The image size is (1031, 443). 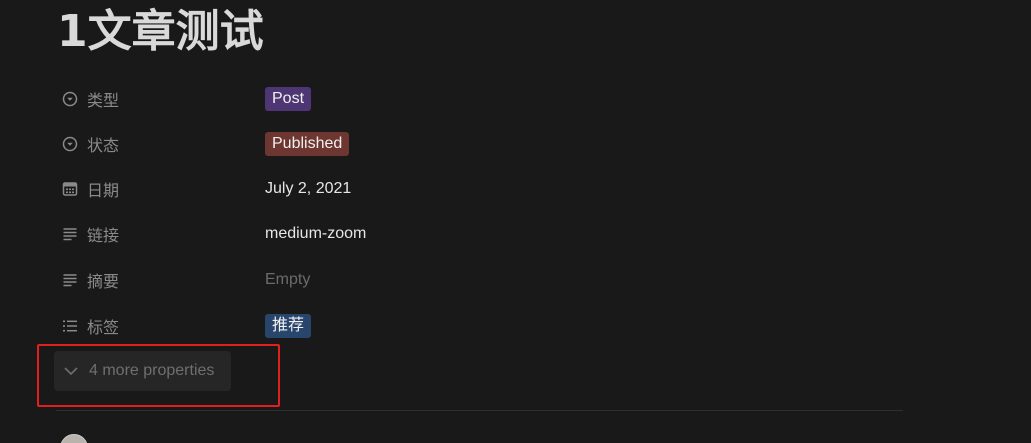 I want to click on property-row-tags: 标签 推荐, so click(x=456, y=326).